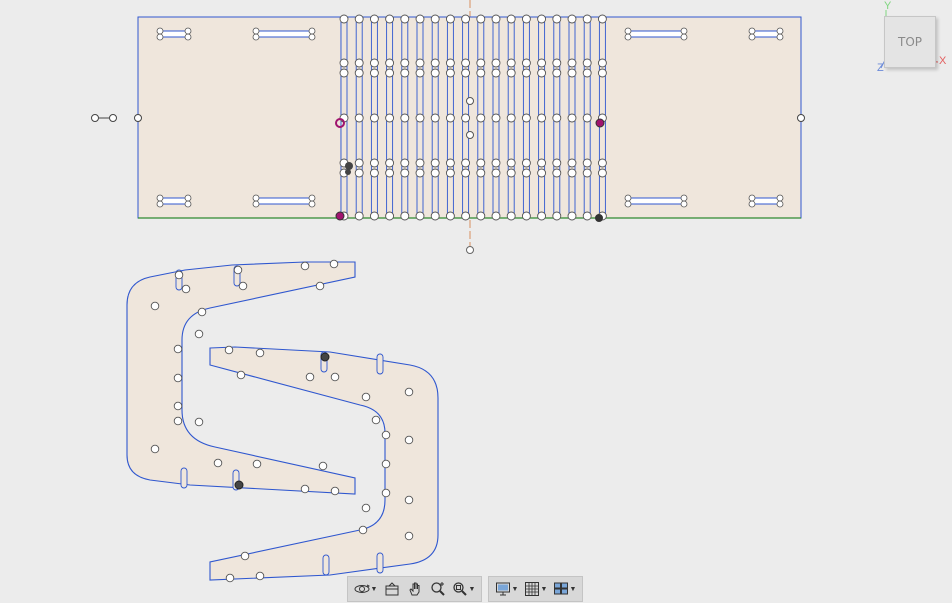 The width and height of the screenshot is (952, 603). What do you see at coordinates (535, 589) in the screenshot?
I see `grid-settings-button: ▼` at bounding box center [535, 589].